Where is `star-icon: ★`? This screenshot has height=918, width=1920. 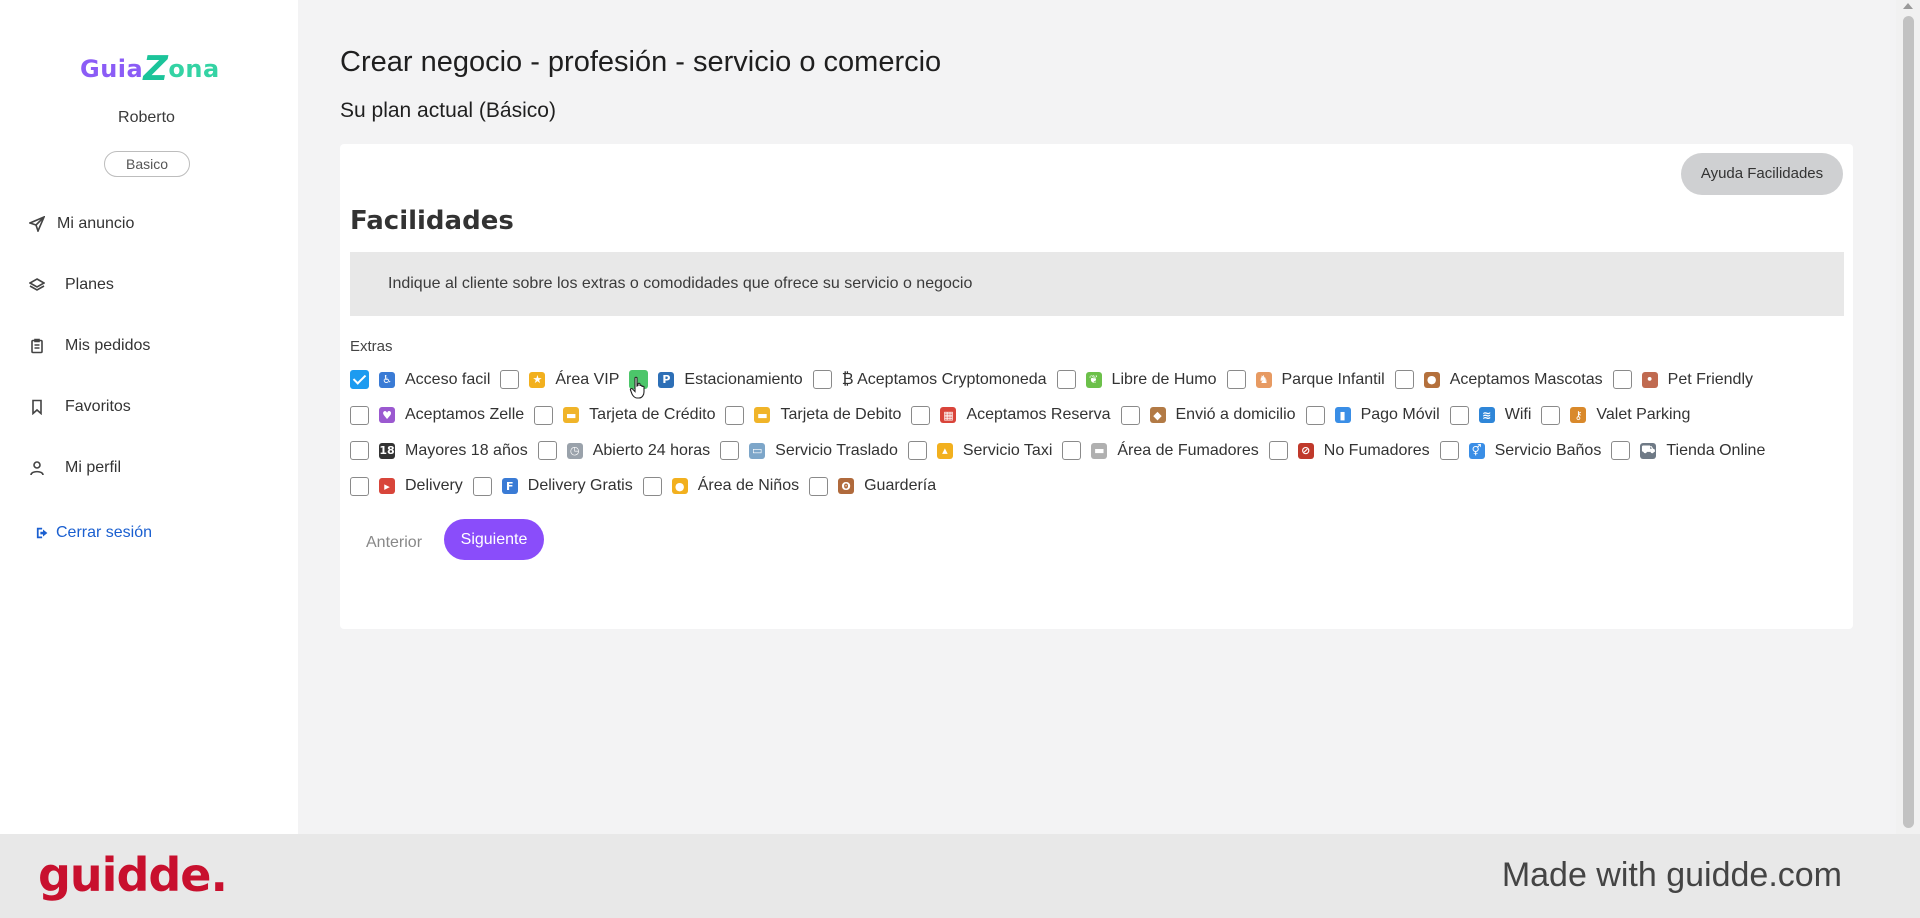
star-icon: ★ is located at coordinates (537, 379).